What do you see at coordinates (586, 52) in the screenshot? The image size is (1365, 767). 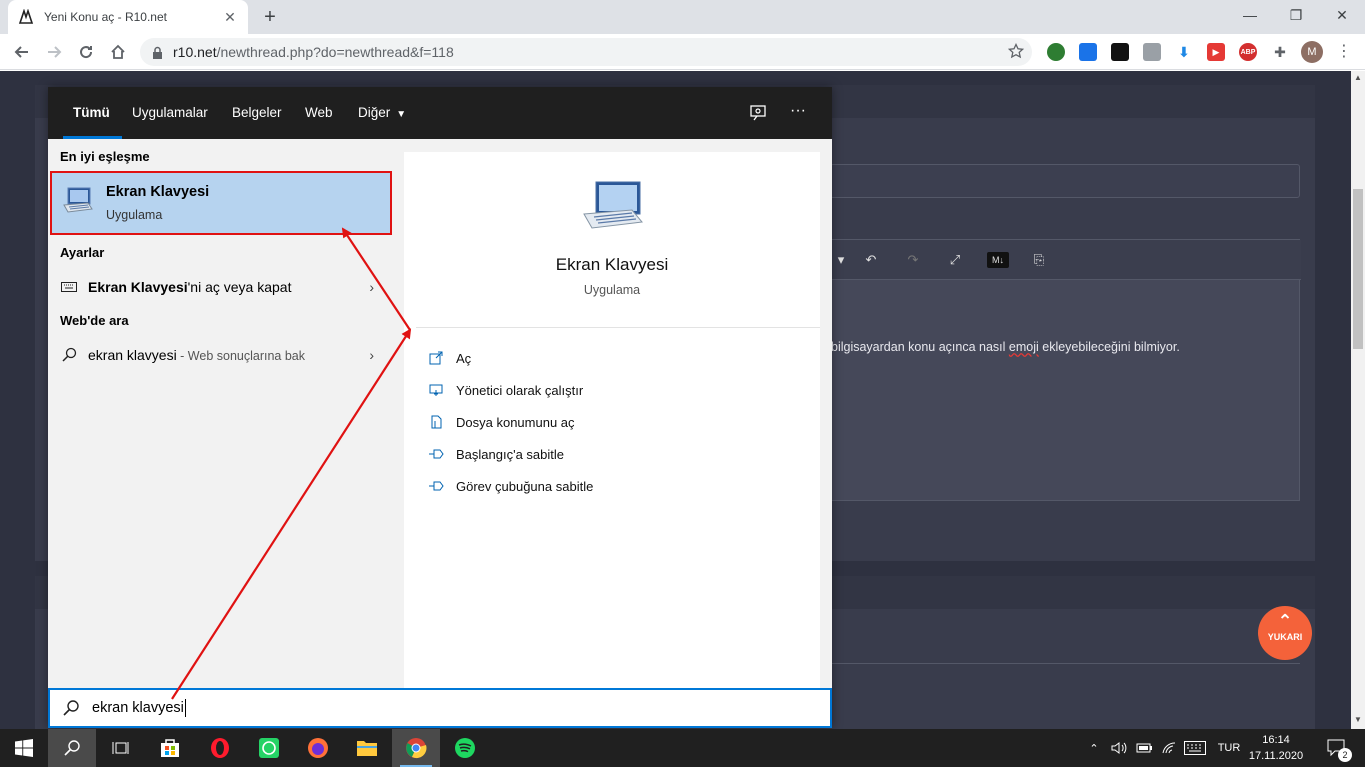 I see `address-bar: r10.net/newthread.php?do=newthread&f=118` at bounding box center [586, 52].